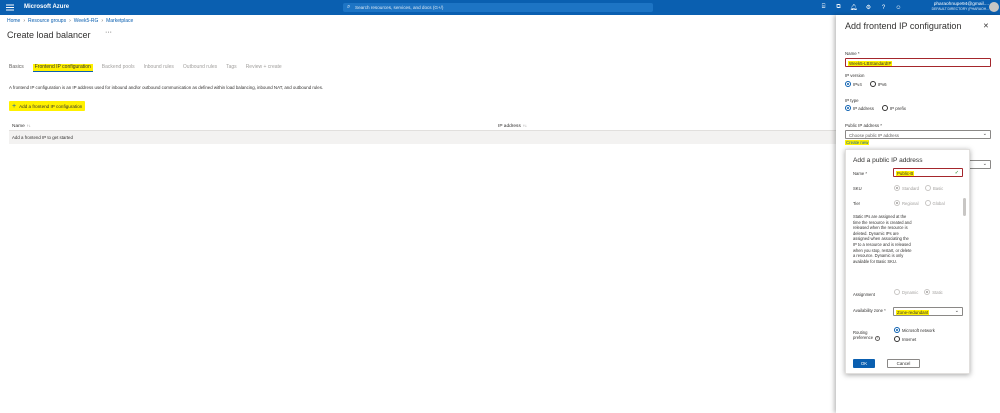 Image resolution: width=1000 pixels, height=413 pixels. I want to click on public-ip-label: Public IP address *, so click(864, 125).